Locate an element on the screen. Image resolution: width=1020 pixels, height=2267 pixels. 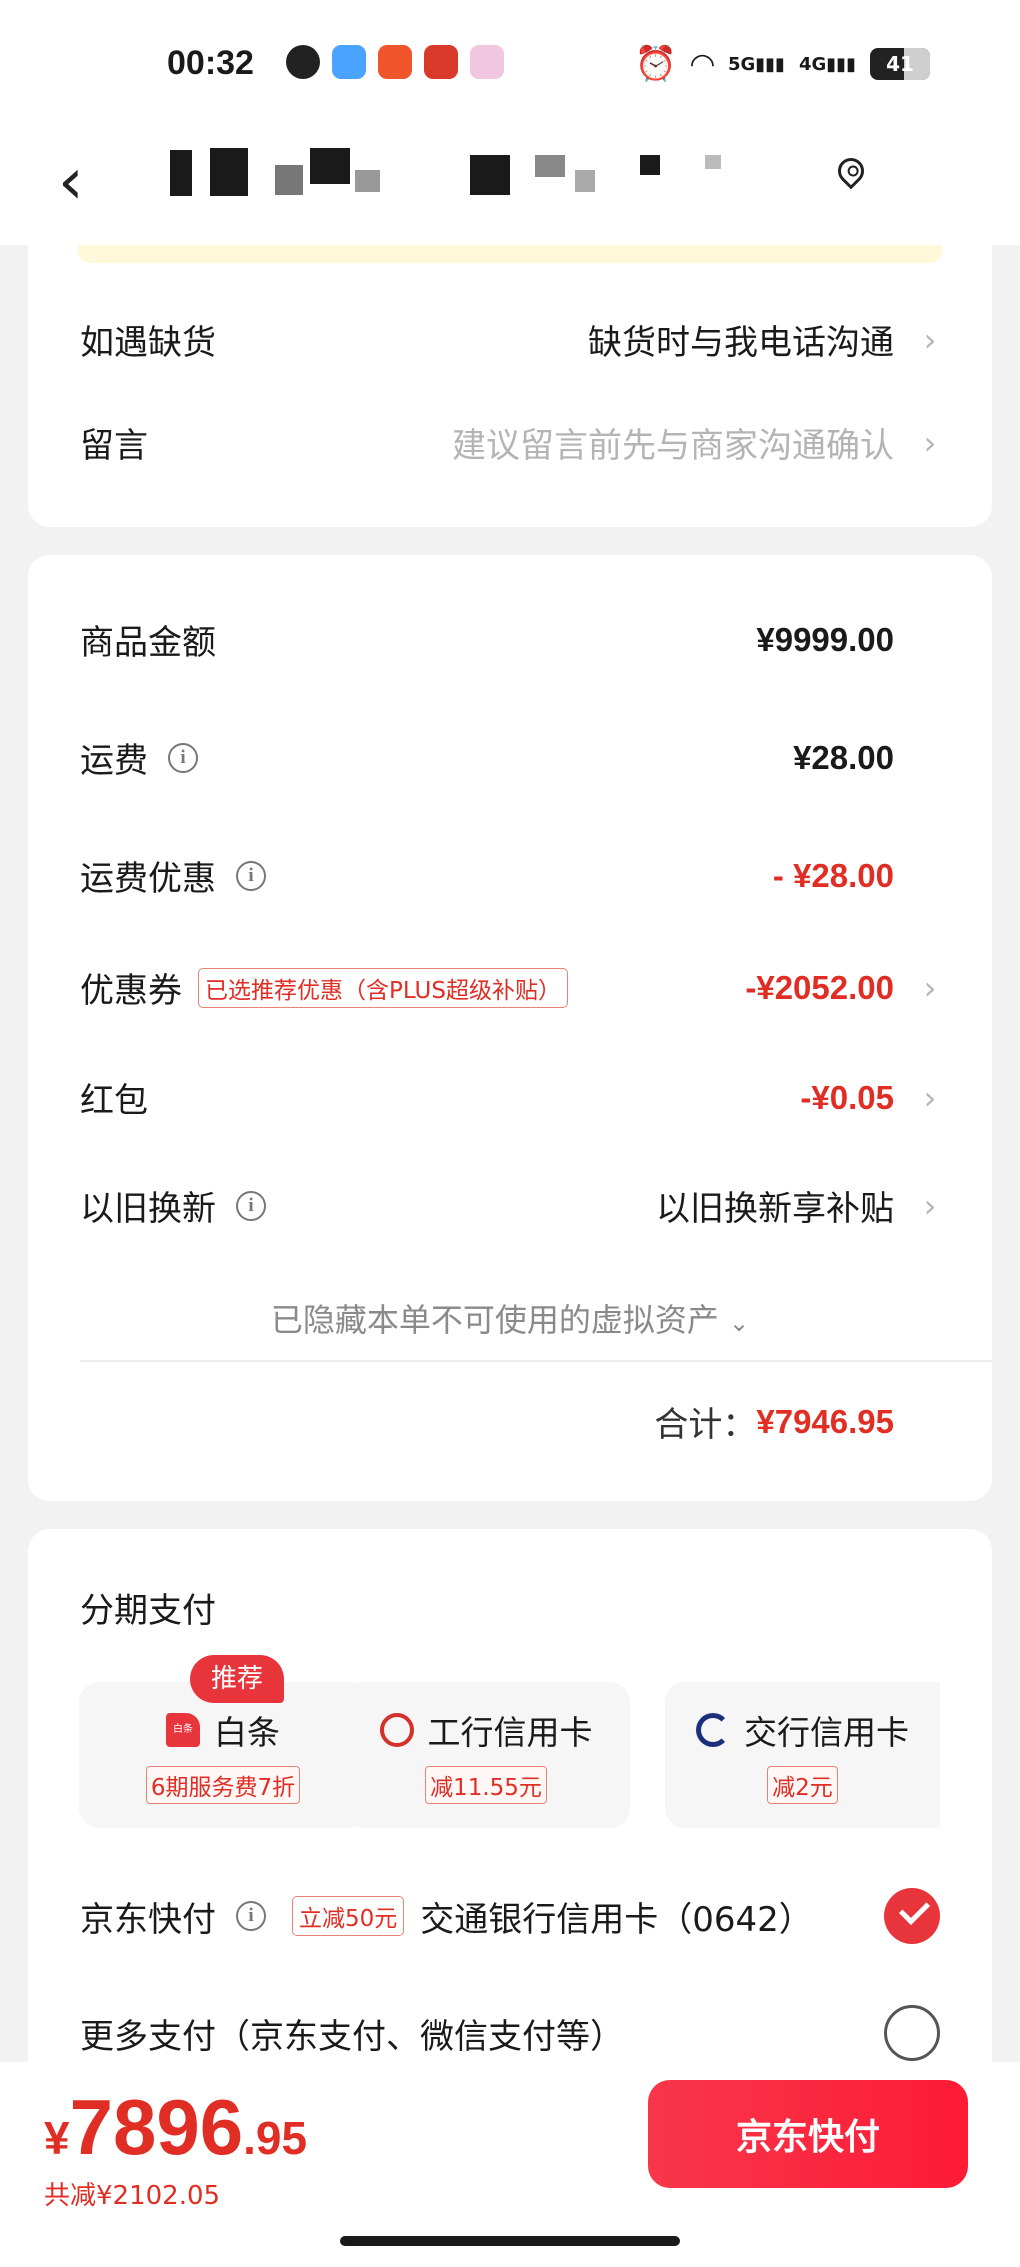
signal-4g-icon: 4G▮▮▮ is located at coordinates (827, 64).